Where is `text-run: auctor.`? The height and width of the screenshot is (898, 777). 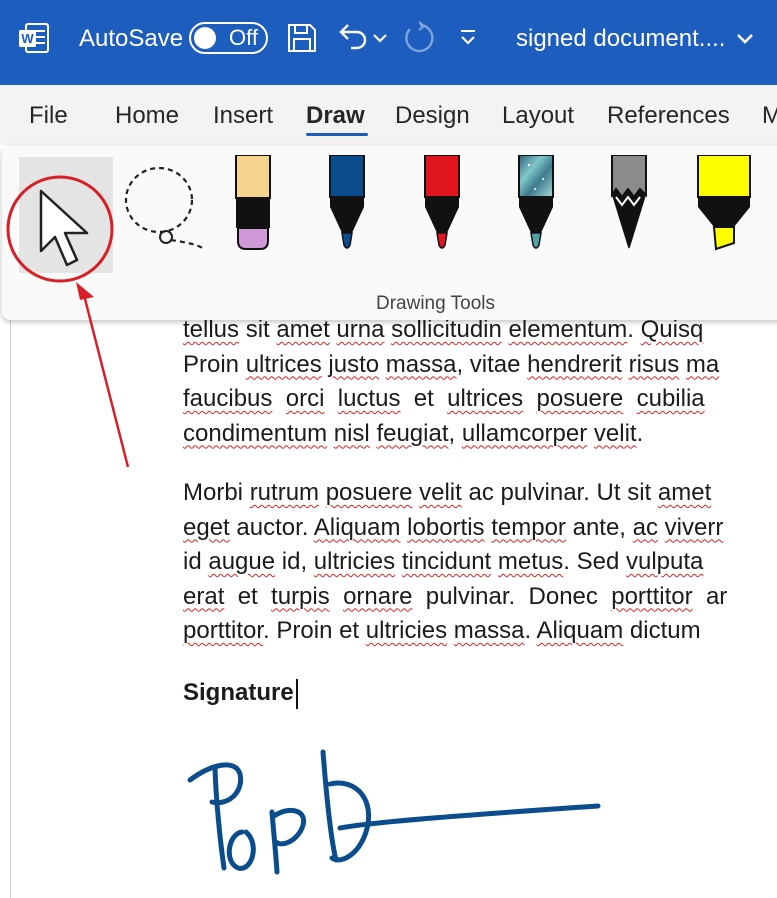
text-run: auctor. is located at coordinates (271, 527).